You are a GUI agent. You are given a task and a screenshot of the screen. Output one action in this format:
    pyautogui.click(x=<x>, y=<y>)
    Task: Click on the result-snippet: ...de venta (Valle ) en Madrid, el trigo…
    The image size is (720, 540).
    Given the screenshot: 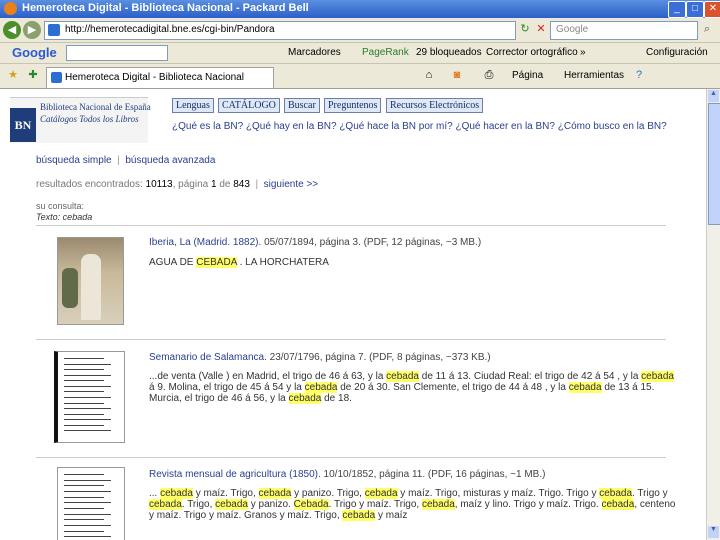 What is the action you would take?
    pyautogui.click(x=414, y=387)
    